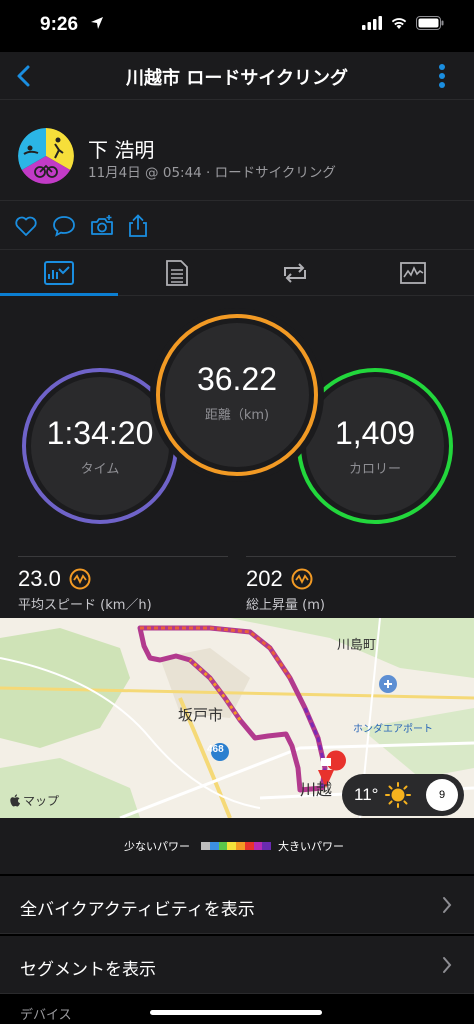 The height and width of the screenshot is (1024, 474). What do you see at coordinates (398, 795) in the screenshot?
I see `sun-icon` at bounding box center [398, 795].